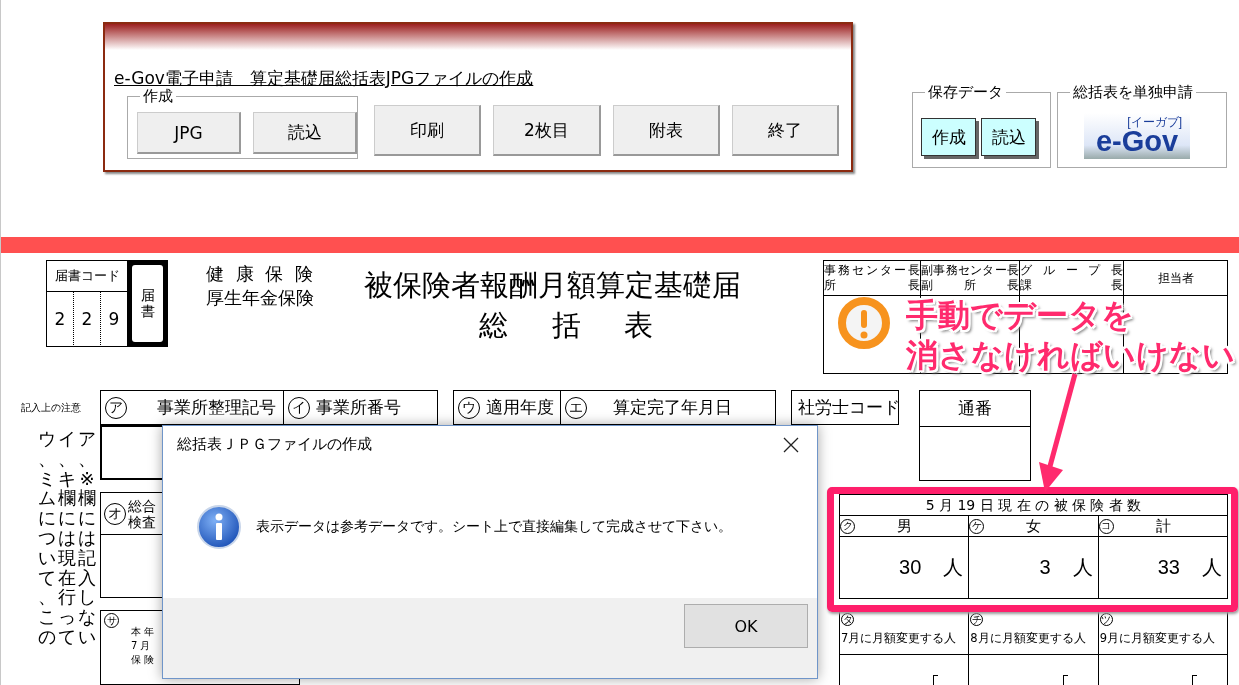 The height and width of the screenshot is (685, 1239). What do you see at coordinates (142, 505) in the screenshot?
I see `header-text: 総合` at bounding box center [142, 505].